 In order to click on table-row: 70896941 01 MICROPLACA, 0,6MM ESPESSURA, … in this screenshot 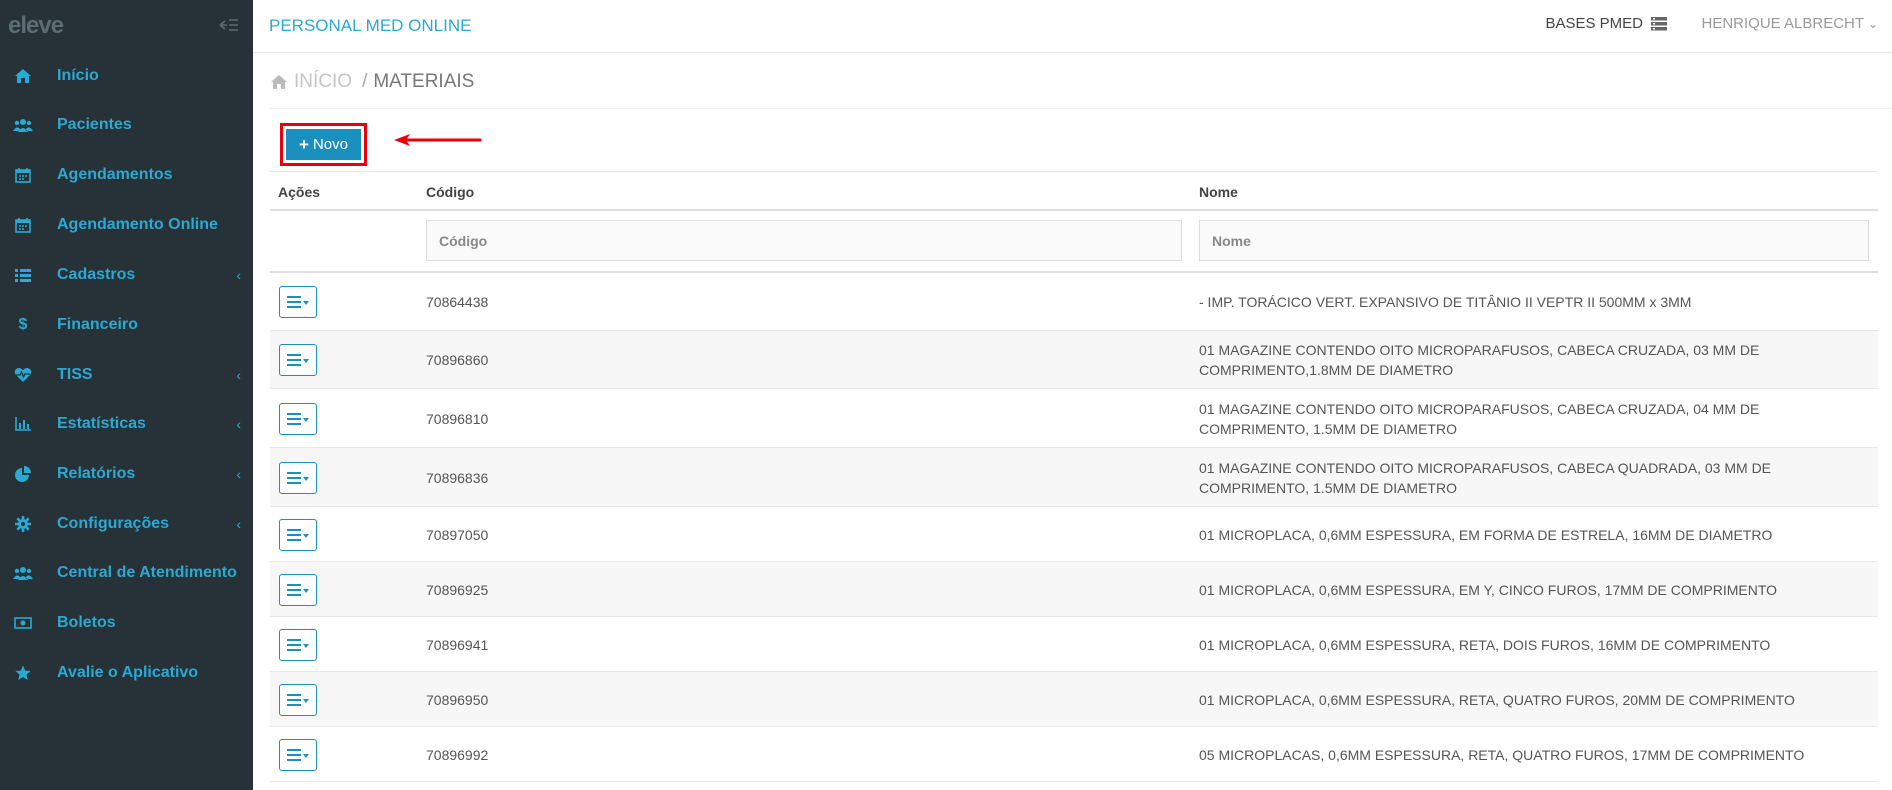, I will do `click(1074, 644)`.